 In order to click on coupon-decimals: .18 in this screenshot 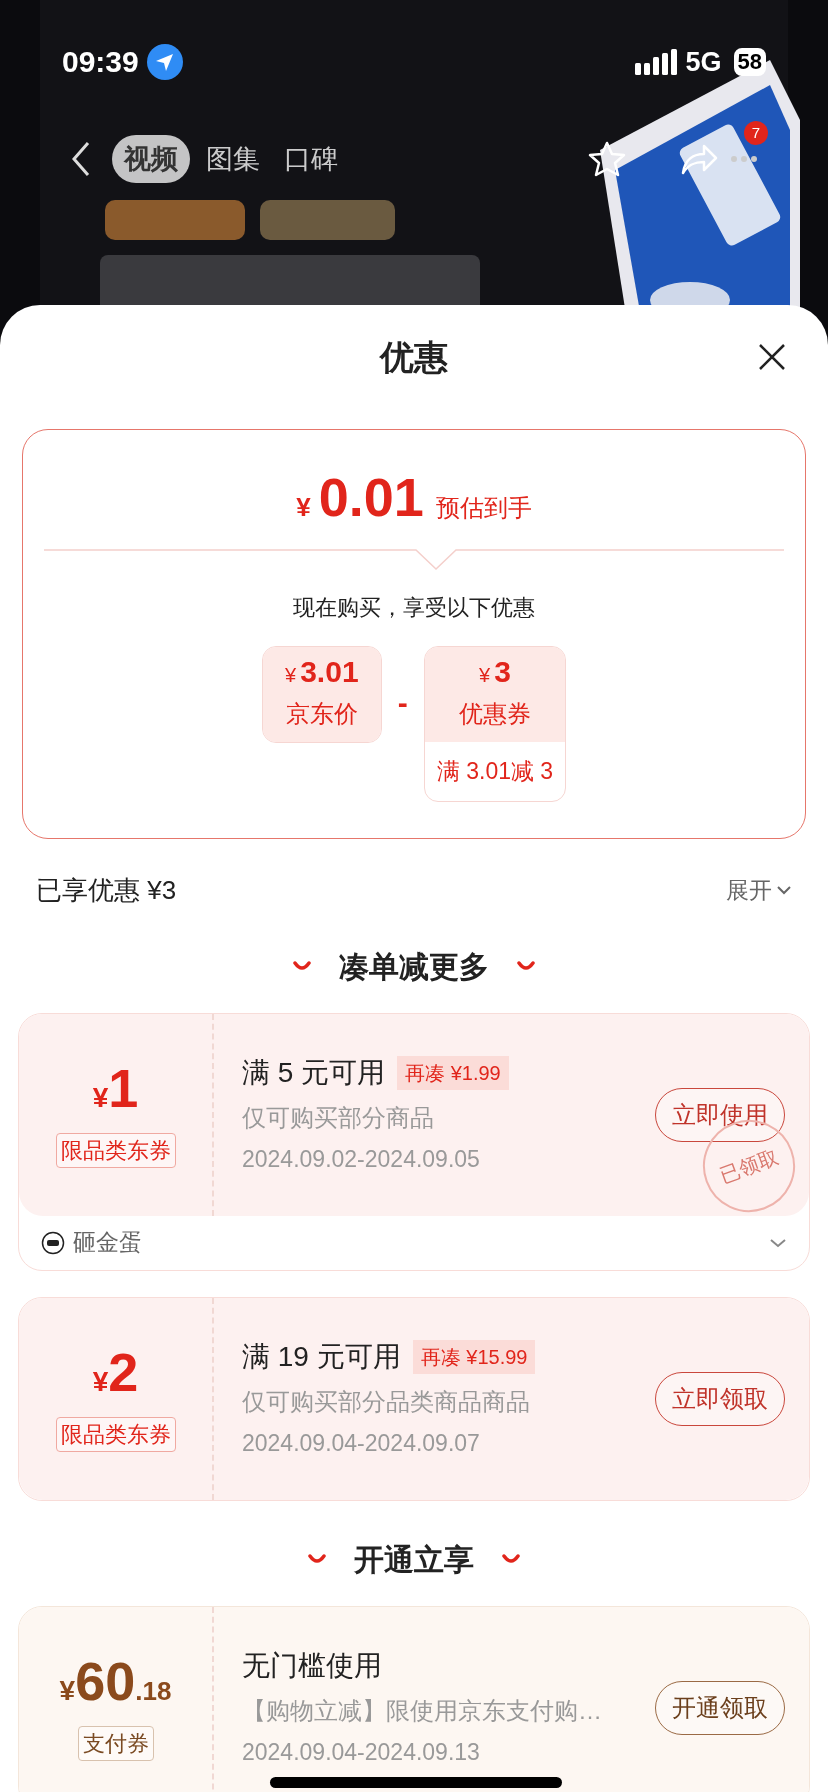, I will do `click(153, 1691)`.